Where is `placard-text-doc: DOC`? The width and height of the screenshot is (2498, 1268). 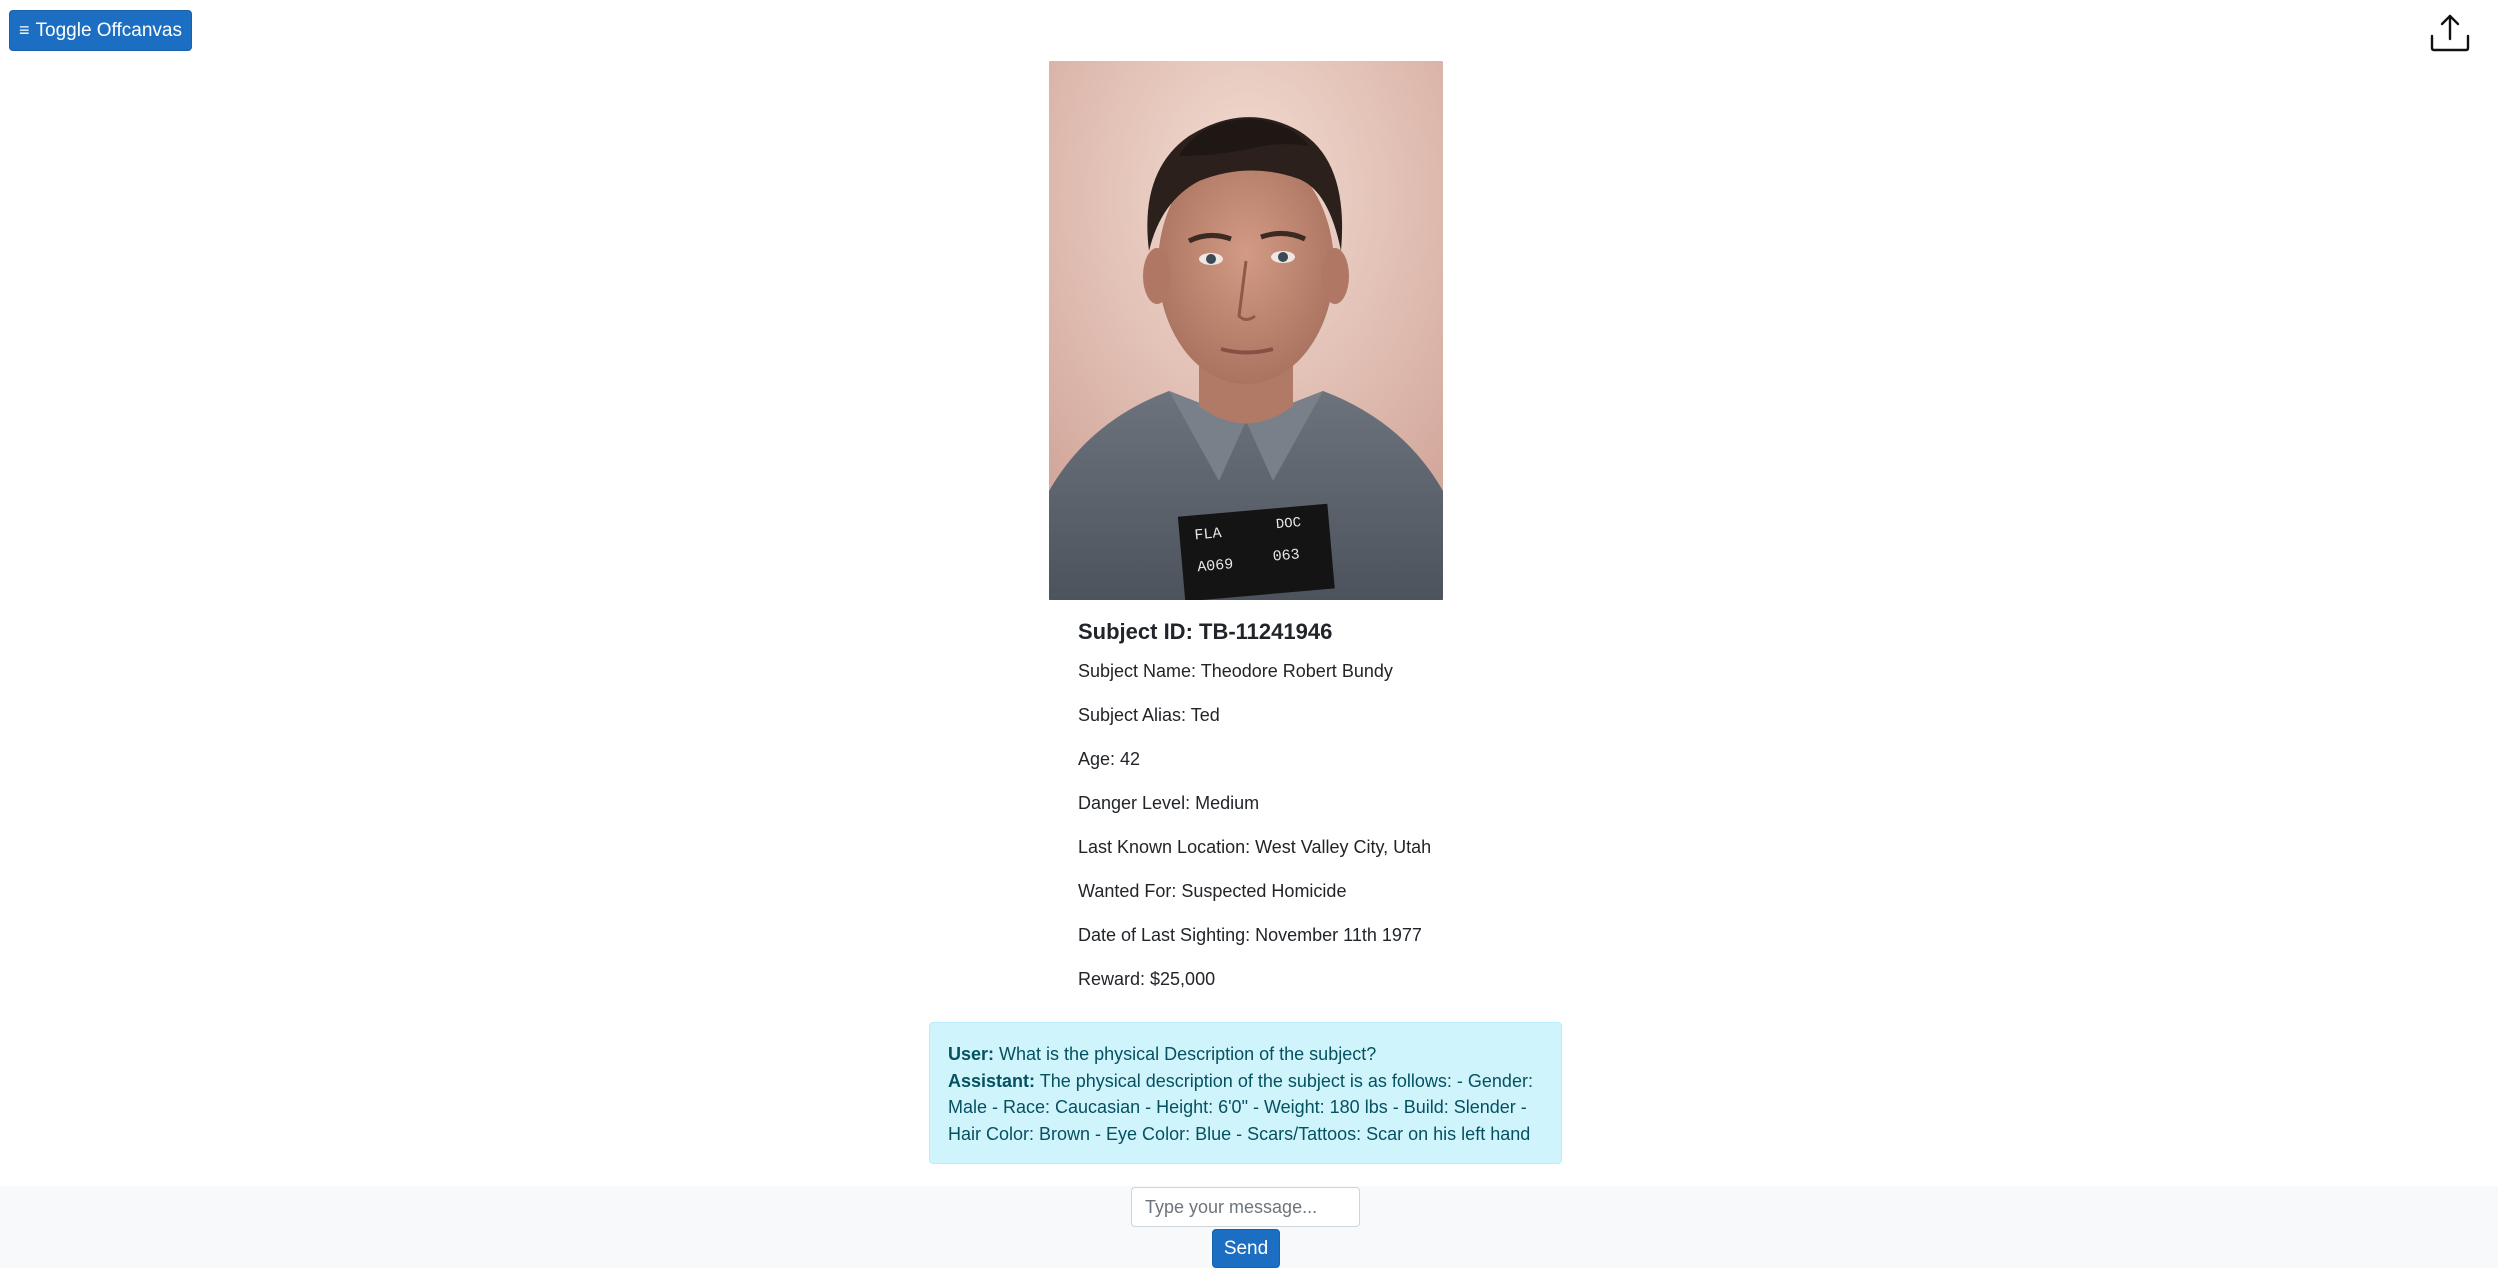 placard-text-doc: DOC is located at coordinates (1288, 524).